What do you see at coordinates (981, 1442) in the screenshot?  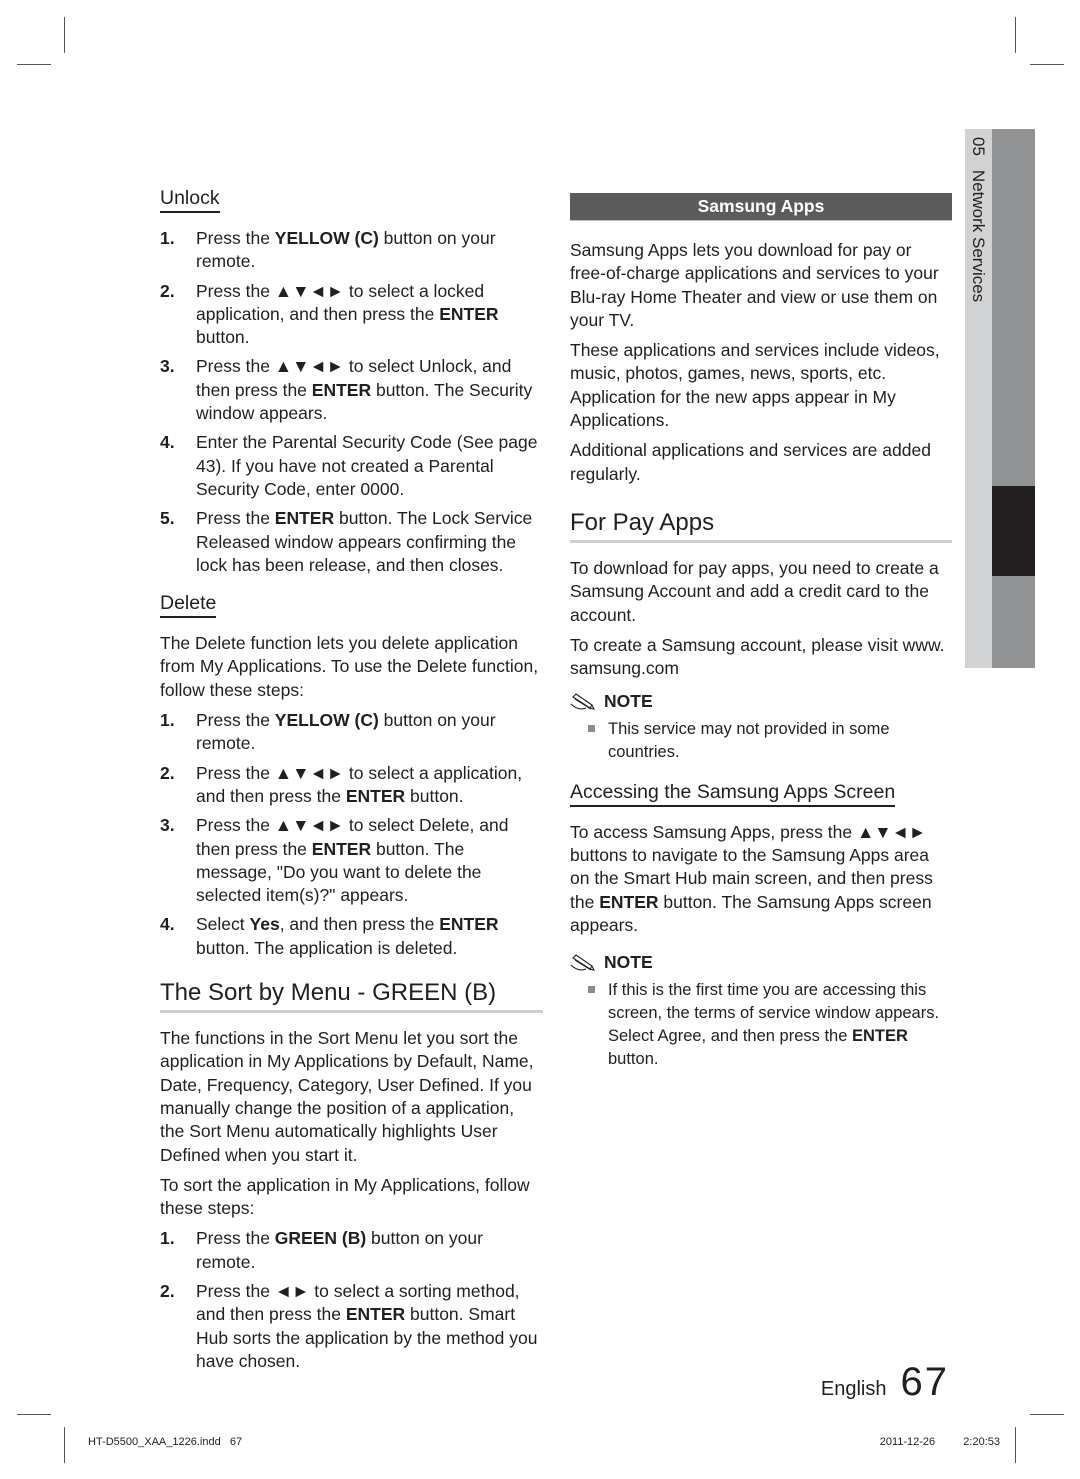 I see `slug-time: 2:20:53` at bounding box center [981, 1442].